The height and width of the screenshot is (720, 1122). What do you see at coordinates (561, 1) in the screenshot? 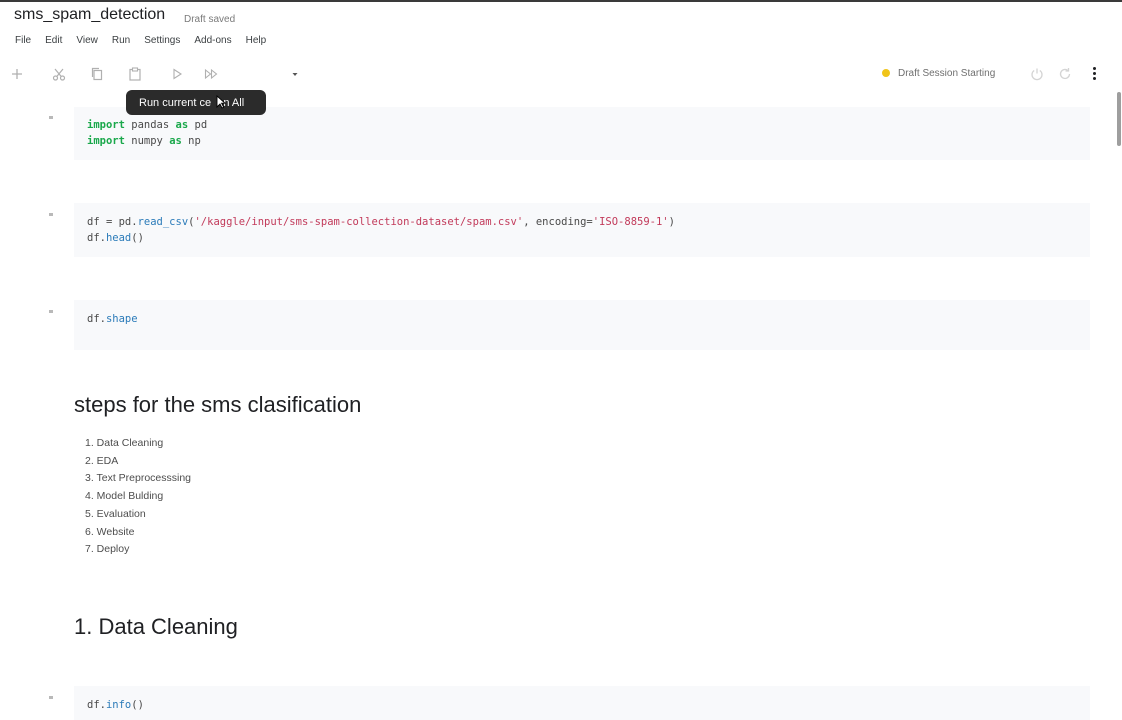
I see `window-top-border` at bounding box center [561, 1].